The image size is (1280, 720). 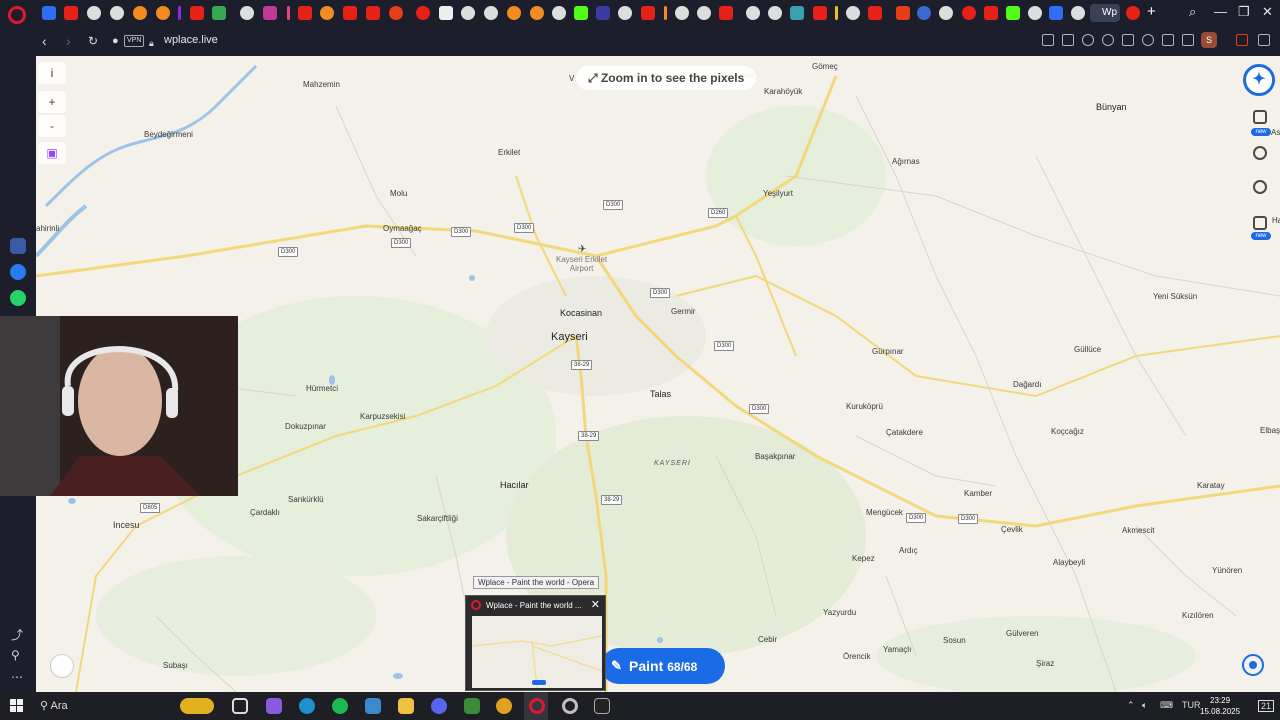 What do you see at coordinates (1166, 705) in the screenshot?
I see `keyboard-icon: ⌨` at bounding box center [1166, 705].